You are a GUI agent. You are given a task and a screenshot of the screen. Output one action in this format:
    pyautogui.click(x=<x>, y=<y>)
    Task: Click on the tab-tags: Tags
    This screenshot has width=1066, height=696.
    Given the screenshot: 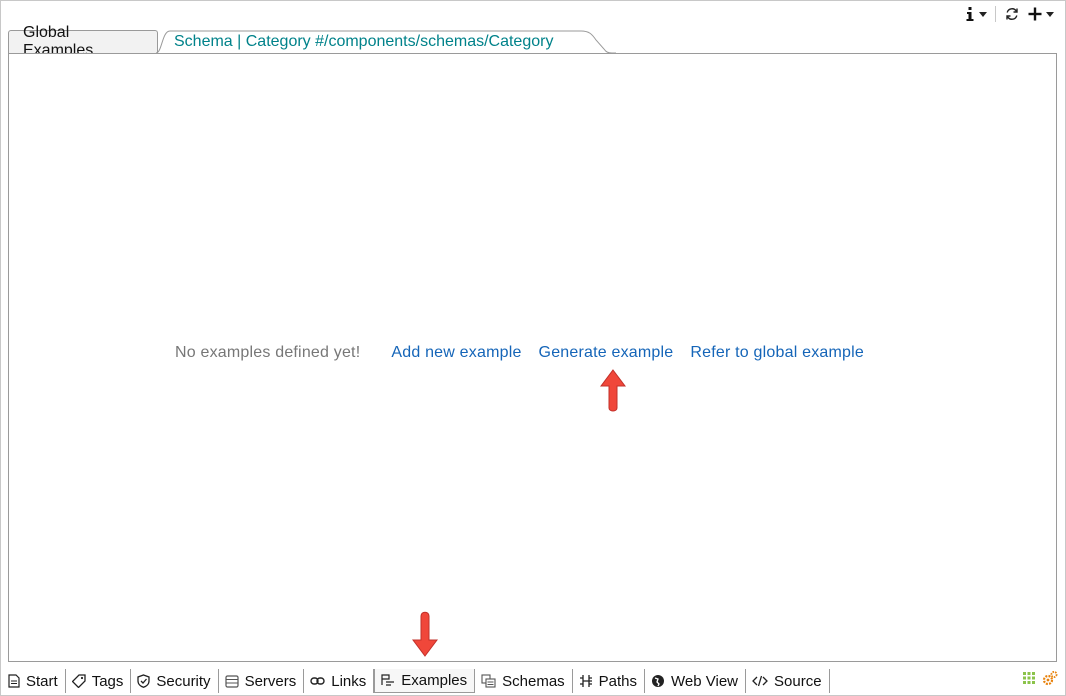 What is the action you would take?
    pyautogui.click(x=99, y=681)
    